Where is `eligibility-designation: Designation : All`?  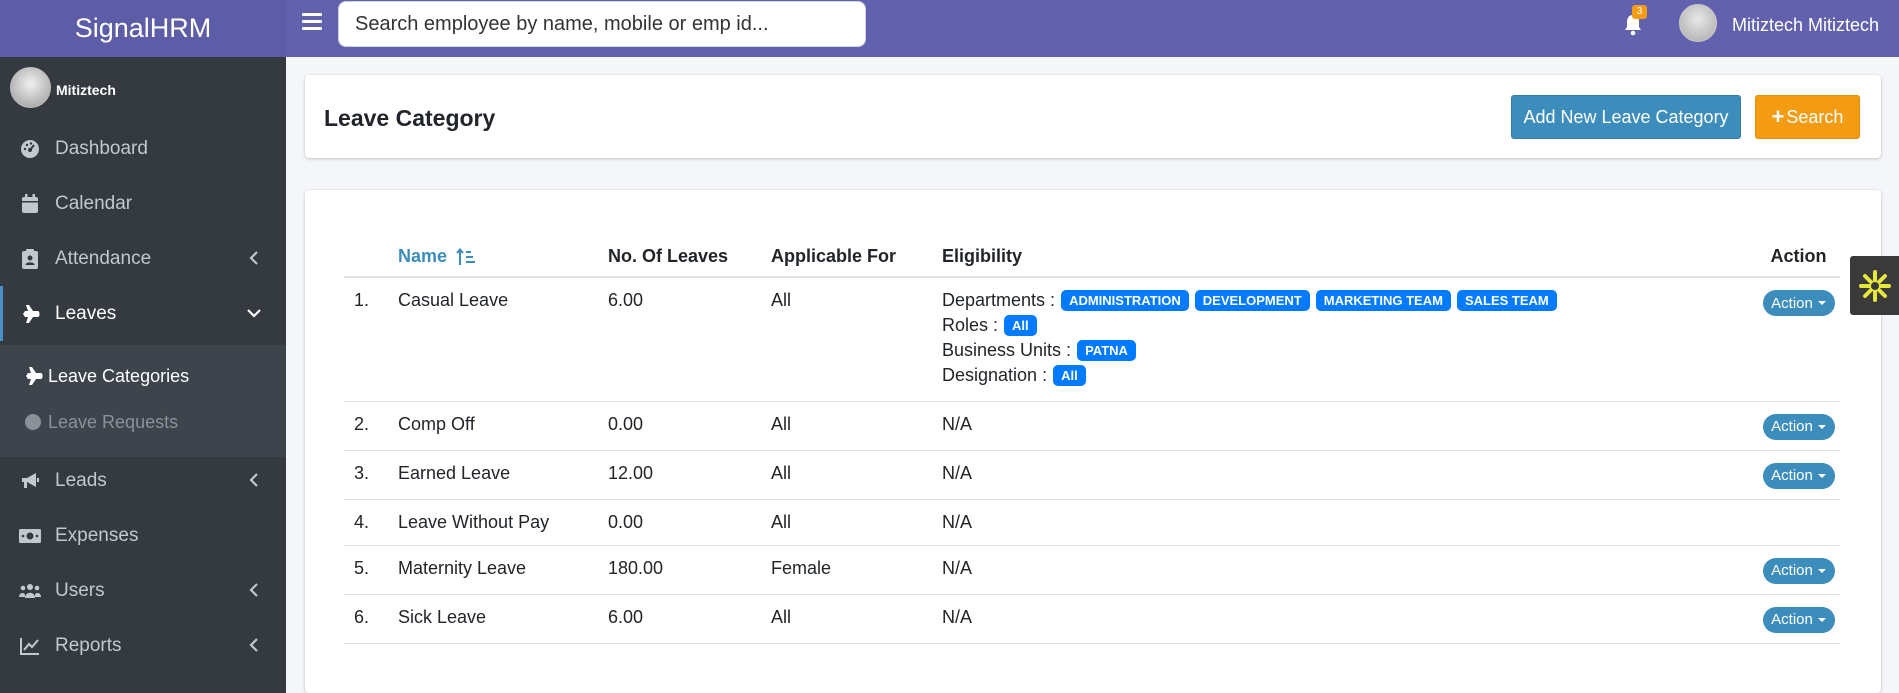 eligibility-designation: Designation : All is located at coordinates (1349, 375).